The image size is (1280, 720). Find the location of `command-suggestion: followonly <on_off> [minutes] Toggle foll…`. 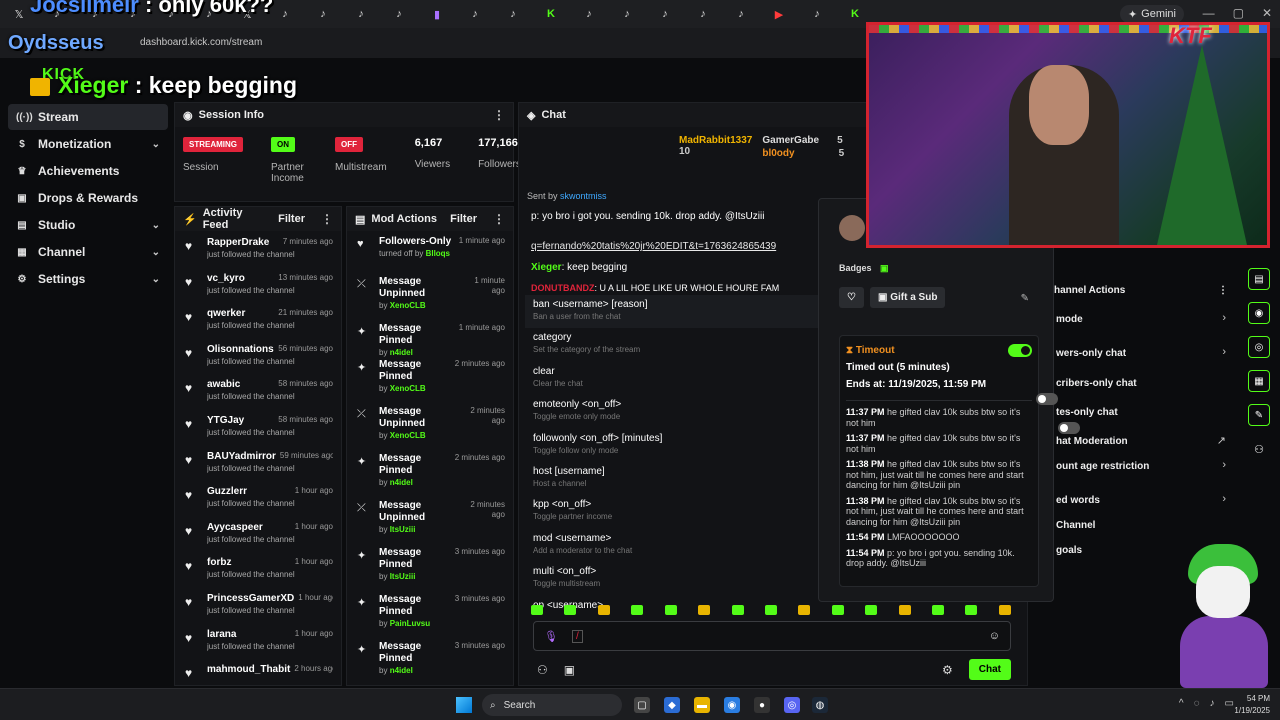

command-suggestion: followonly <on_off> [minutes] Toggle foll… is located at coordinates (675, 445).